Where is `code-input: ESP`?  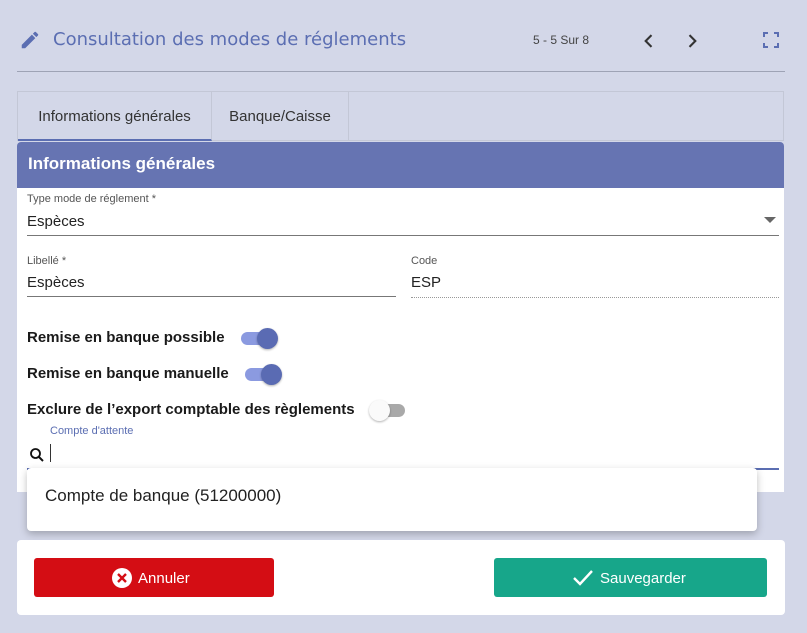
code-input: ESP is located at coordinates (426, 282).